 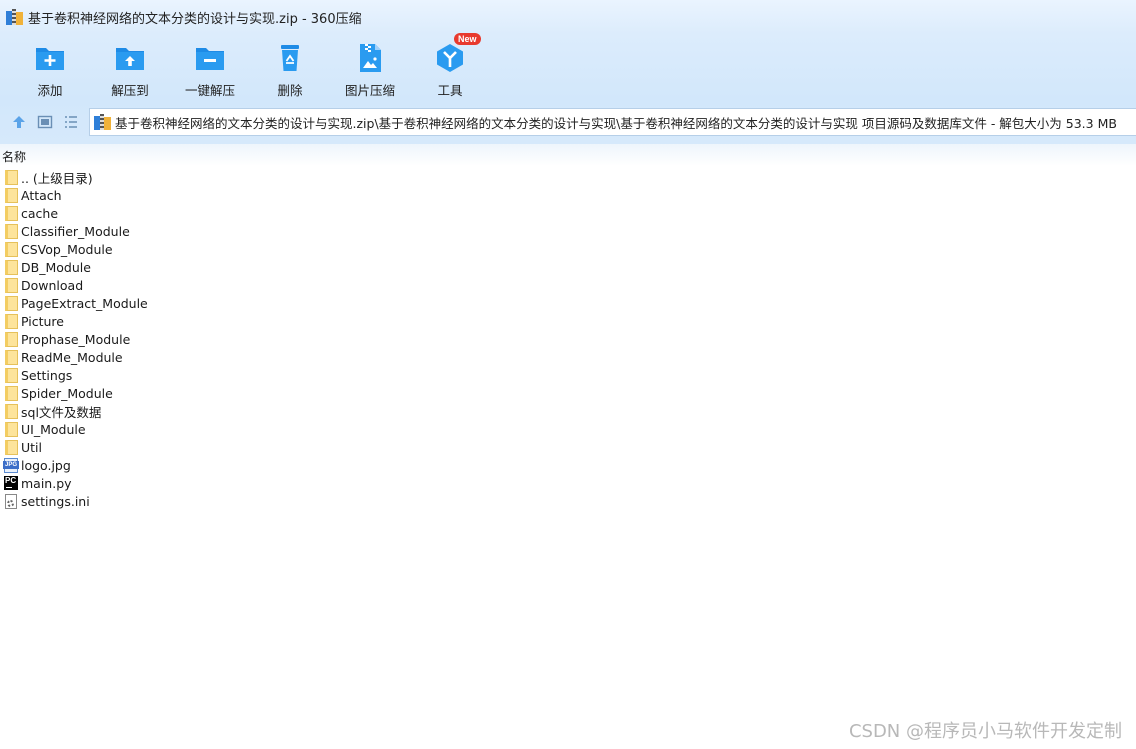 I want to click on up-arrow-icon, so click(x=19, y=122).